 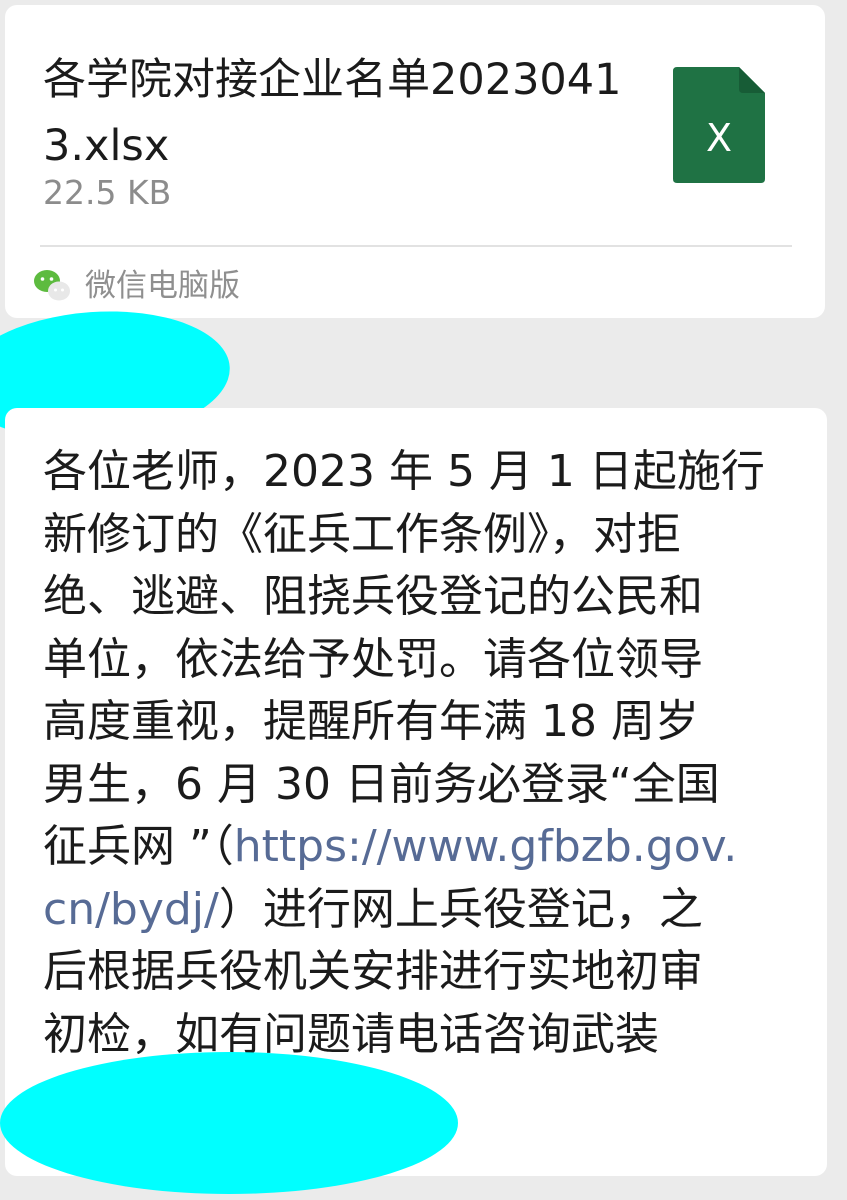 What do you see at coordinates (332, 113) in the screenshot?
I see `file-name: 各学院对接企业名单20230413.xlsx` at bounding box center [332, 113].